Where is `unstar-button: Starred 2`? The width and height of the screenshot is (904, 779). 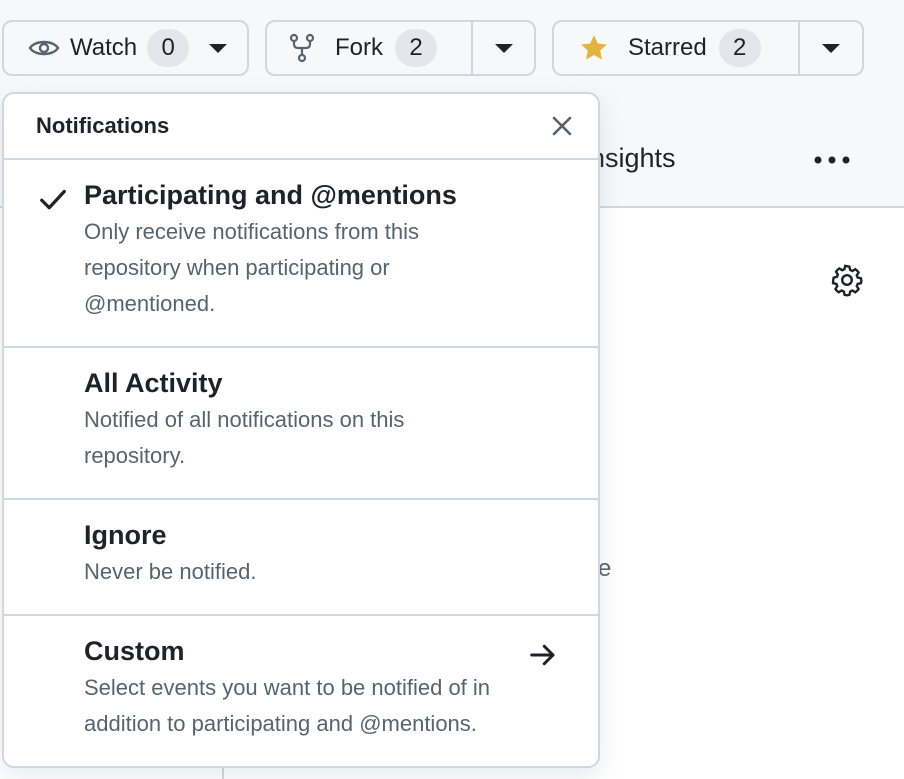 unstar-button: Starred 2 is located at coordinates (676, 48).